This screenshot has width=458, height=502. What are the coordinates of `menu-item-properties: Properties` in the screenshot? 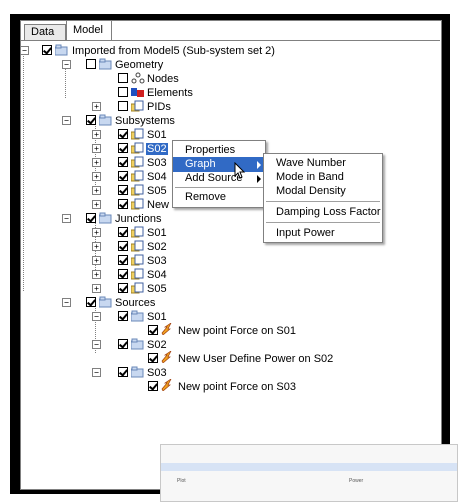 It's located at (219, 150).